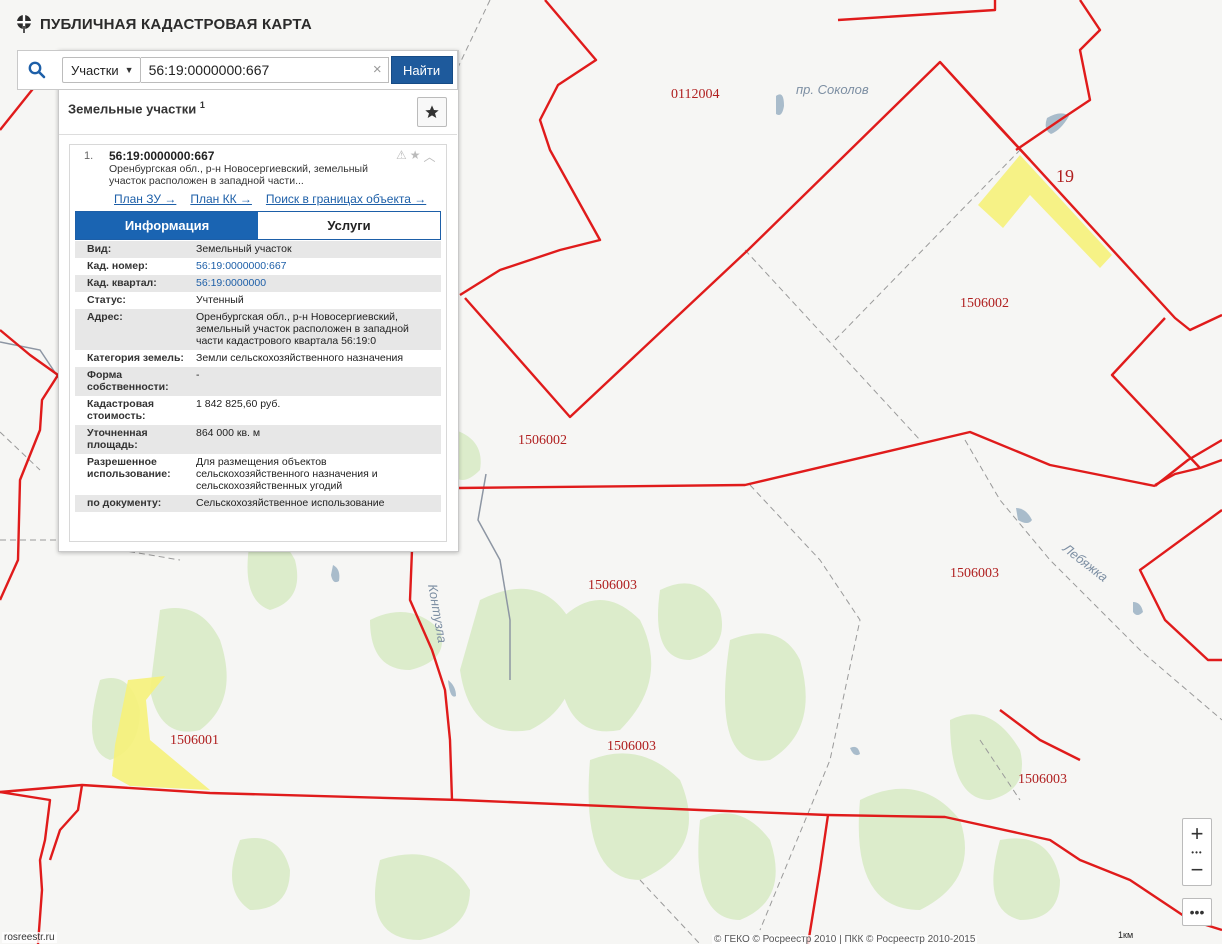 The width and height of the screenshot is (1222, 944). Describe the element at coordinates (194, 740) in the screenshot. I see `quarter-label: 1506001` at that location.